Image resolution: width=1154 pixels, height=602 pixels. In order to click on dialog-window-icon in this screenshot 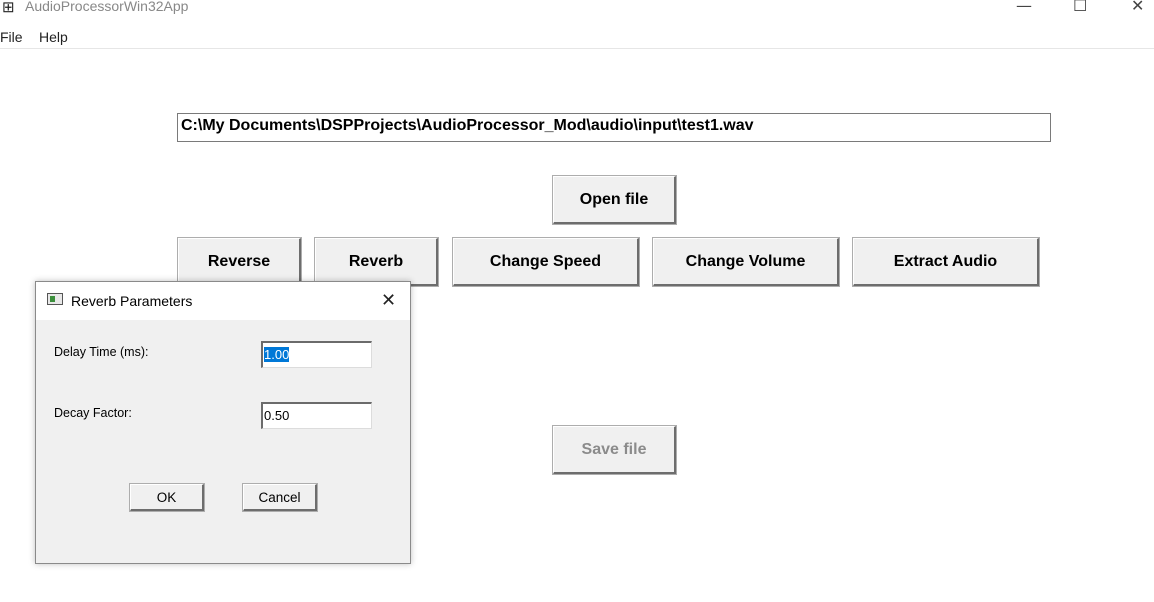, I will do `click(55, 299)`.